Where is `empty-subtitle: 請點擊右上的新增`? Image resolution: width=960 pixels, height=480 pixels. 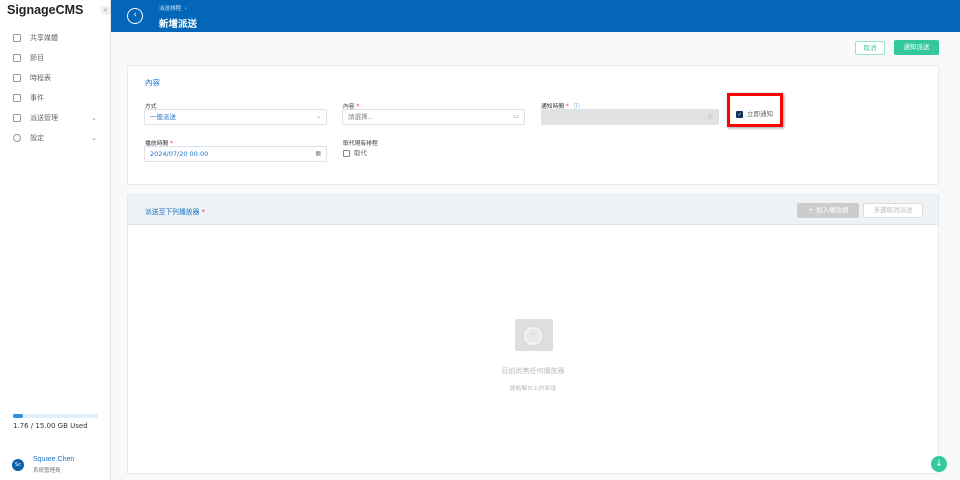 empty-subtitle: 請點擊右上的新增 is located at coordinates (533, 389).